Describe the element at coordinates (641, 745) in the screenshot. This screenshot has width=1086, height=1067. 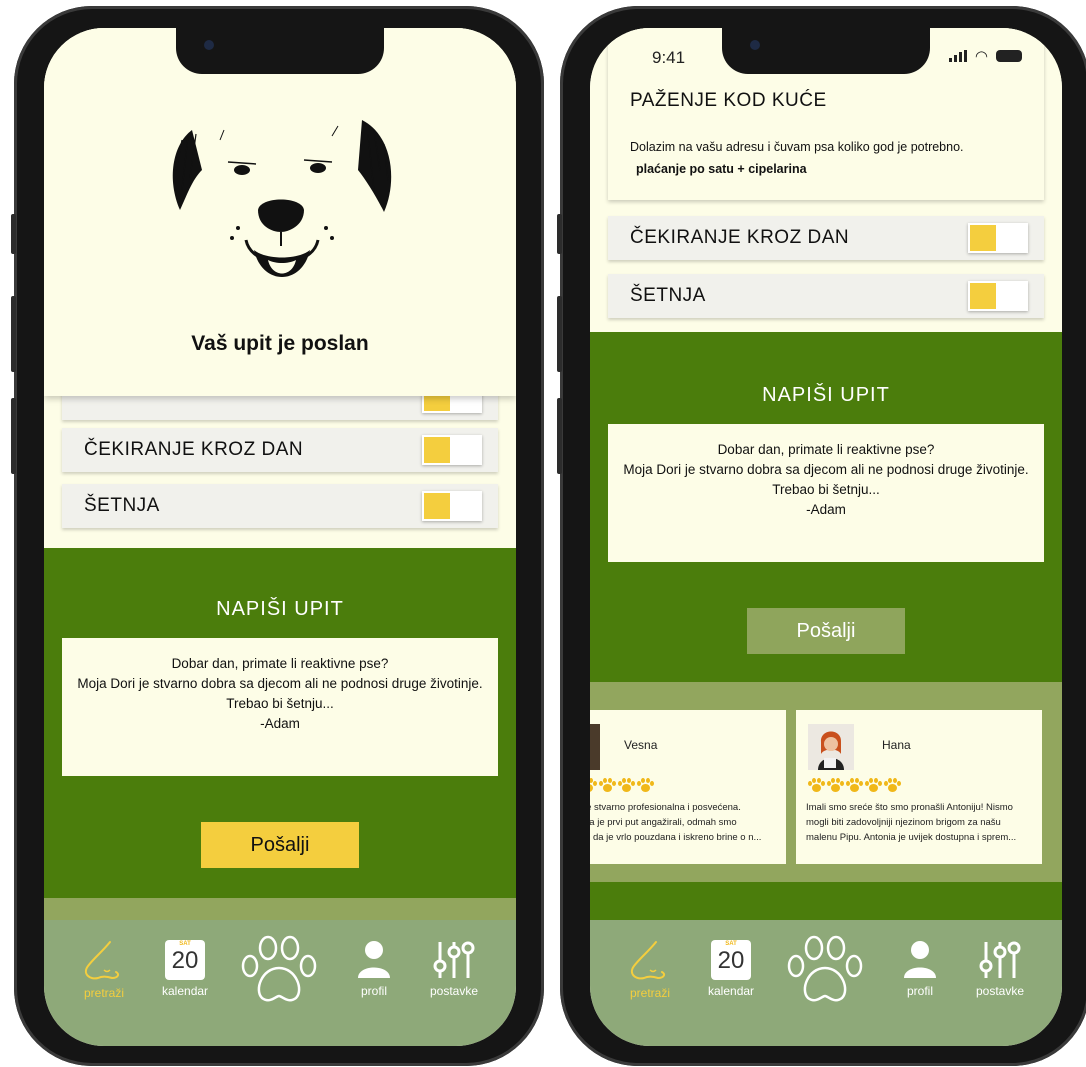
I see `reviewer-name: Vesna` at that location.